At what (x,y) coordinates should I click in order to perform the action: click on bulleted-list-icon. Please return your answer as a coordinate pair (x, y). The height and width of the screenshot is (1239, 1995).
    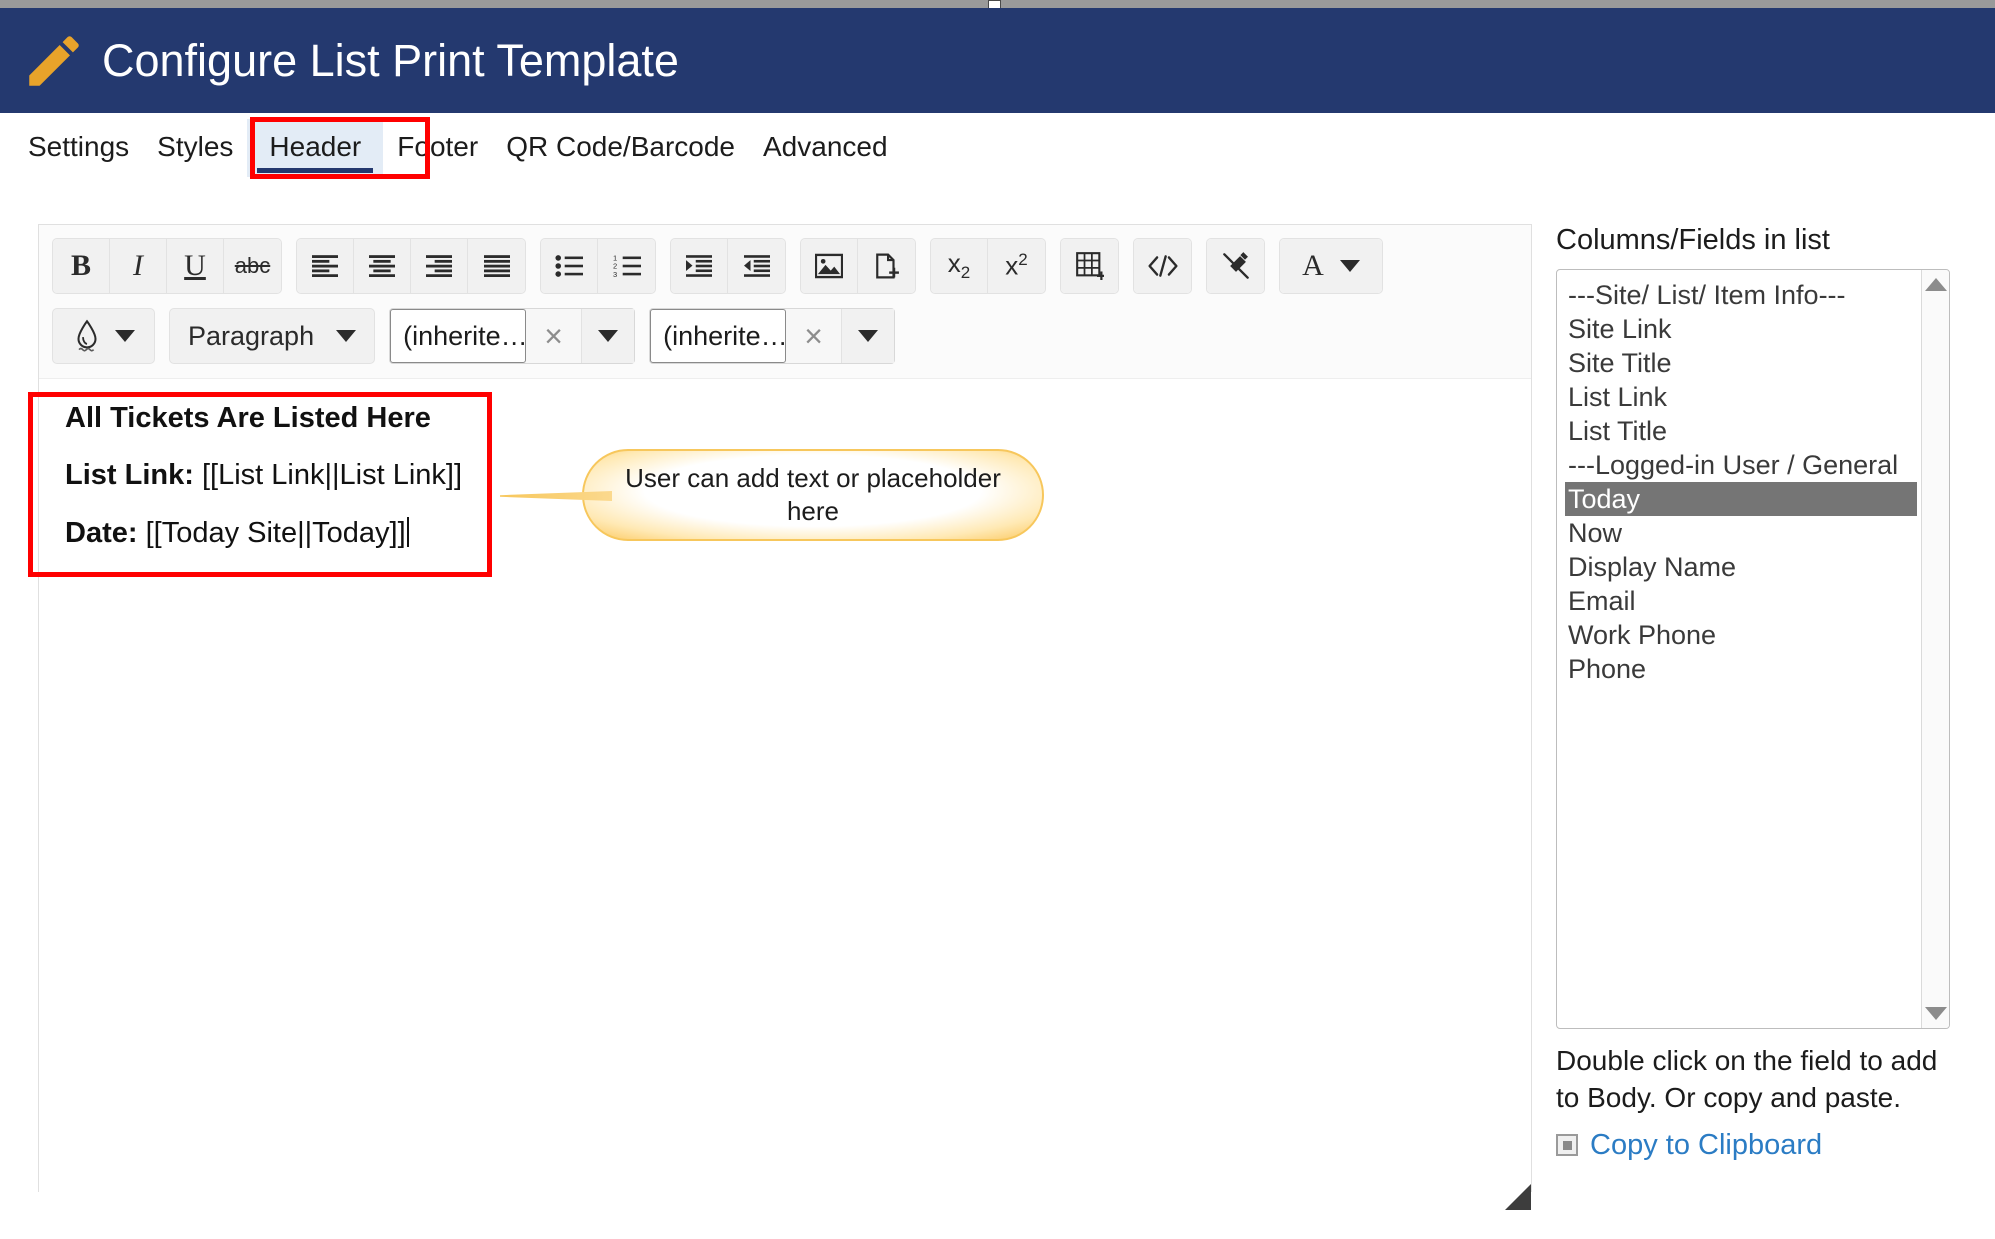
    Looking at the image, I should click on (569, 266).